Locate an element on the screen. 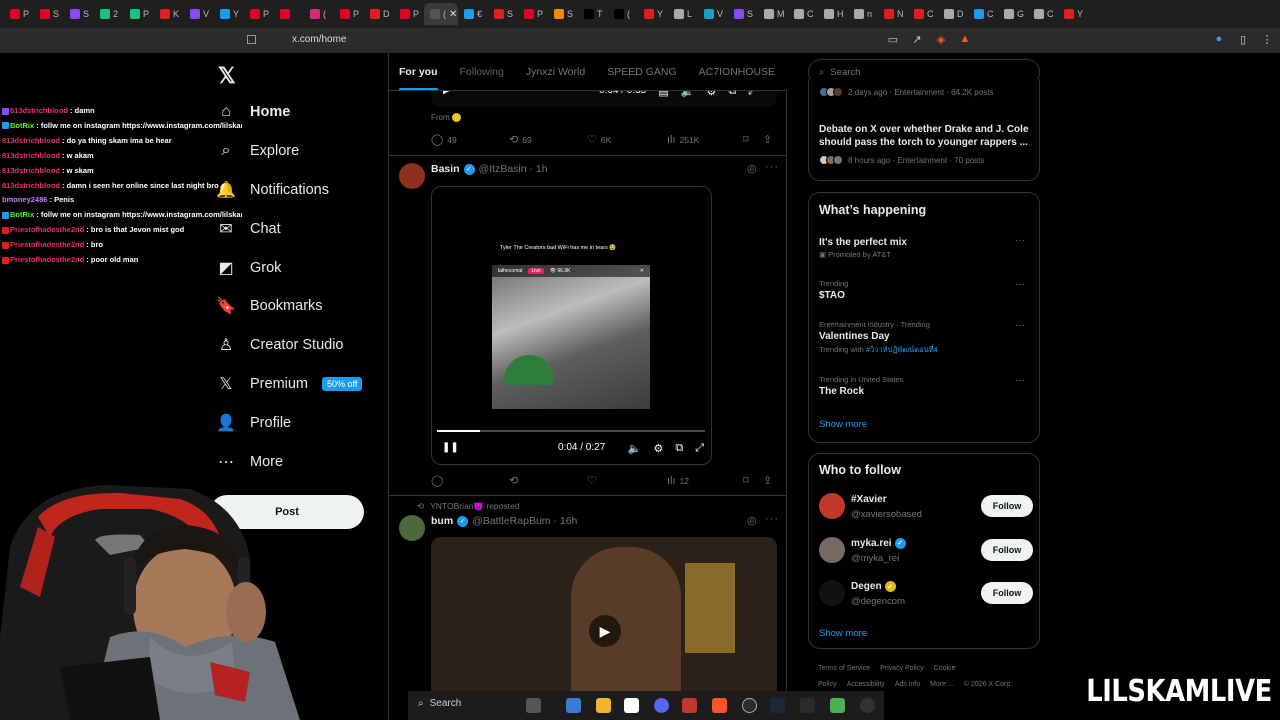 The height and width of the screenshot is (720, 1280). widgets-icon is located at coordinates (533, 705).